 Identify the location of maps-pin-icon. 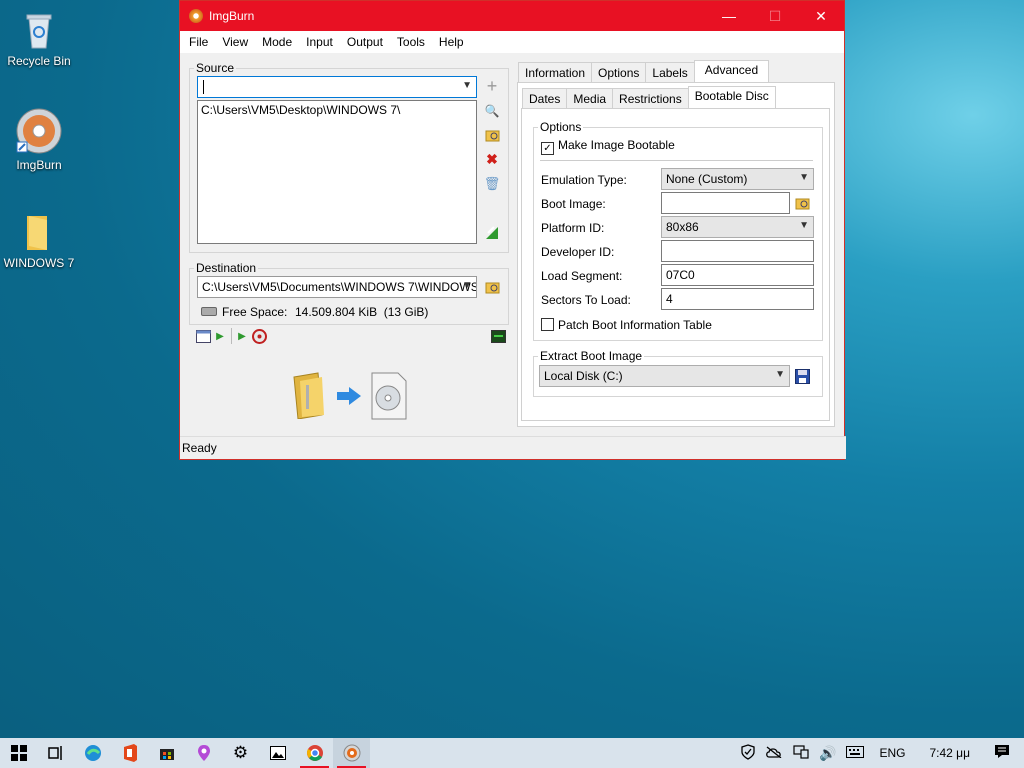
(203, 753).